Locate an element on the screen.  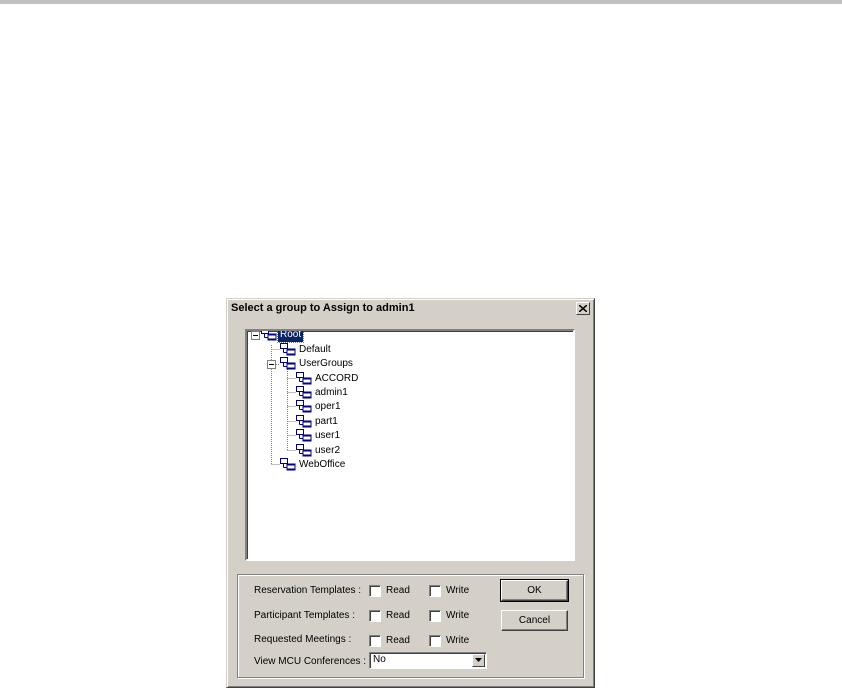
ok-button: OK is located at coordinates (534, 590).